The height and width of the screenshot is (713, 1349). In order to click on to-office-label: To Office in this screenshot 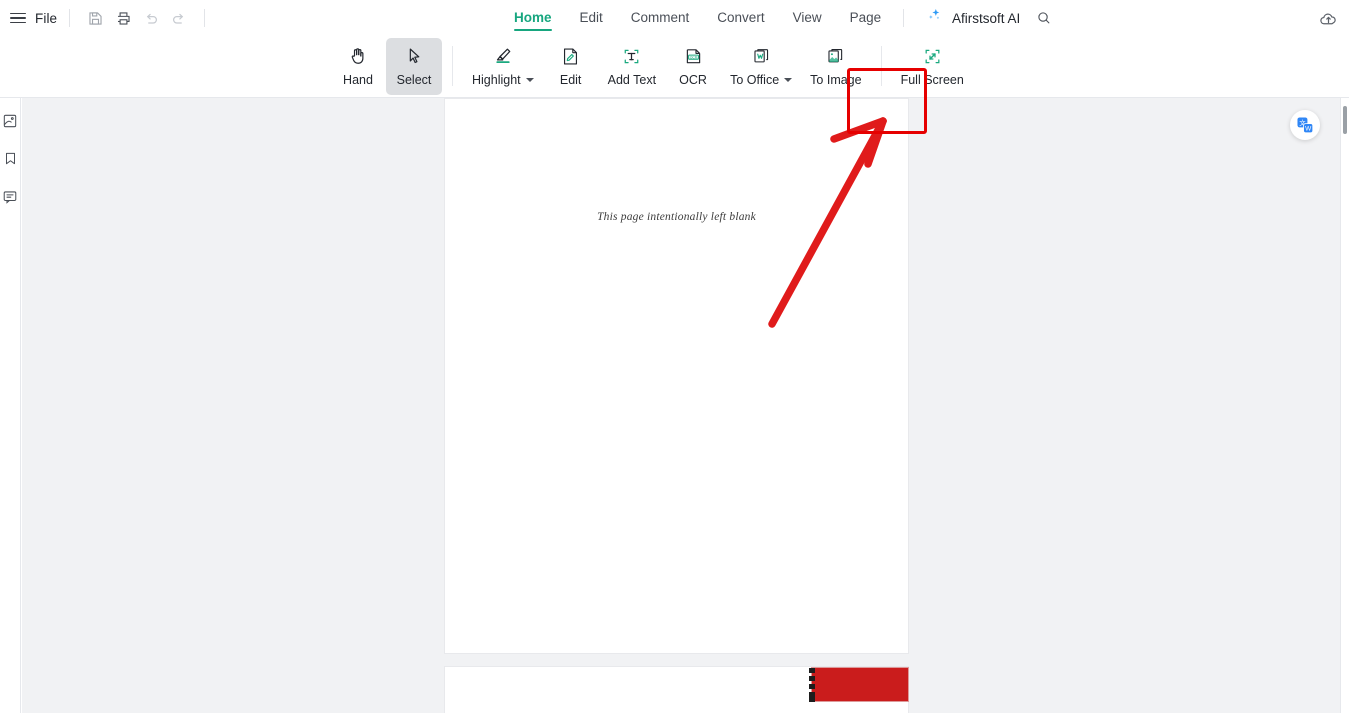, I will do `click(761, 80)`.